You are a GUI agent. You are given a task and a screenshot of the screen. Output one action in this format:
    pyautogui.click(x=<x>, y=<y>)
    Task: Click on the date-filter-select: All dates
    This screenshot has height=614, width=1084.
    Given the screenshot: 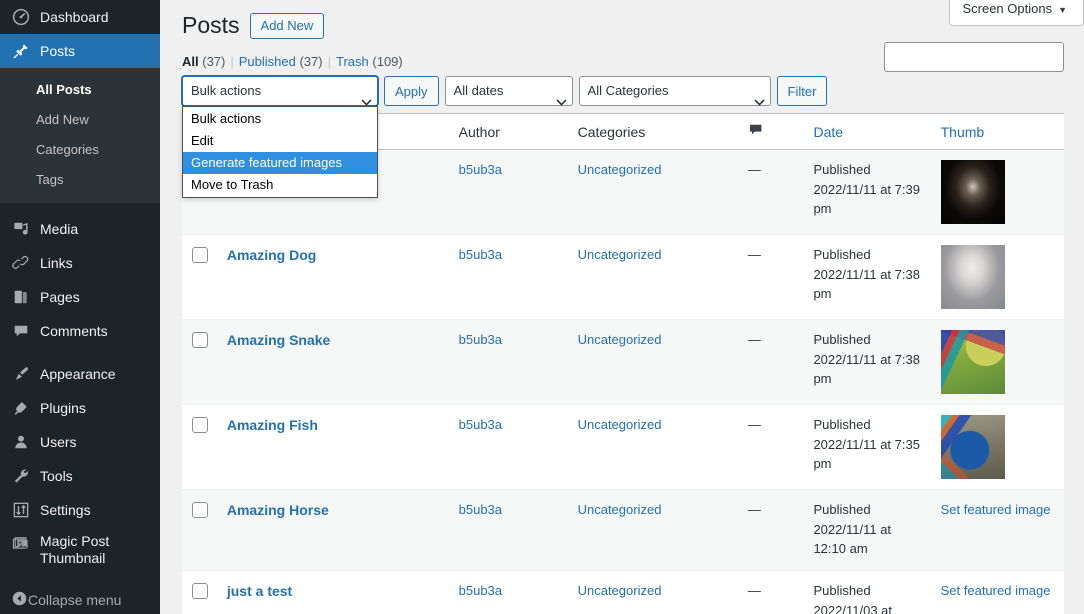 What is the action you would take?
    pyautogui.click(x=508, y=91)
    